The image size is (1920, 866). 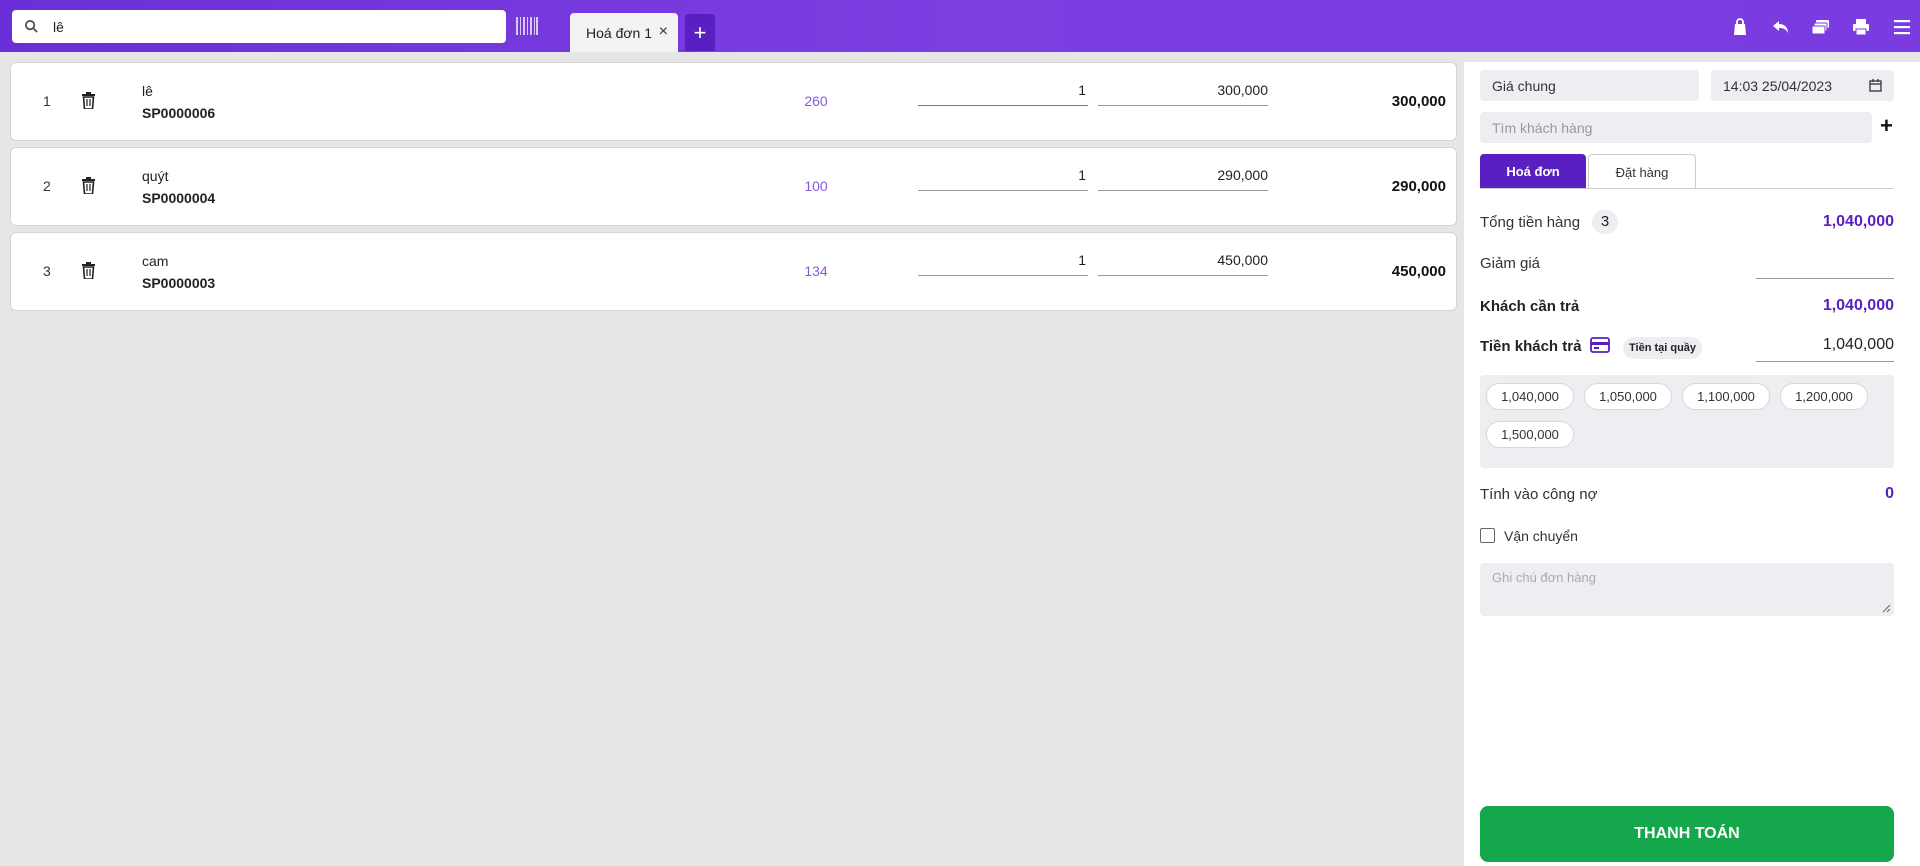 I want to click on close-icon: ×, so click(x=663, y=32).